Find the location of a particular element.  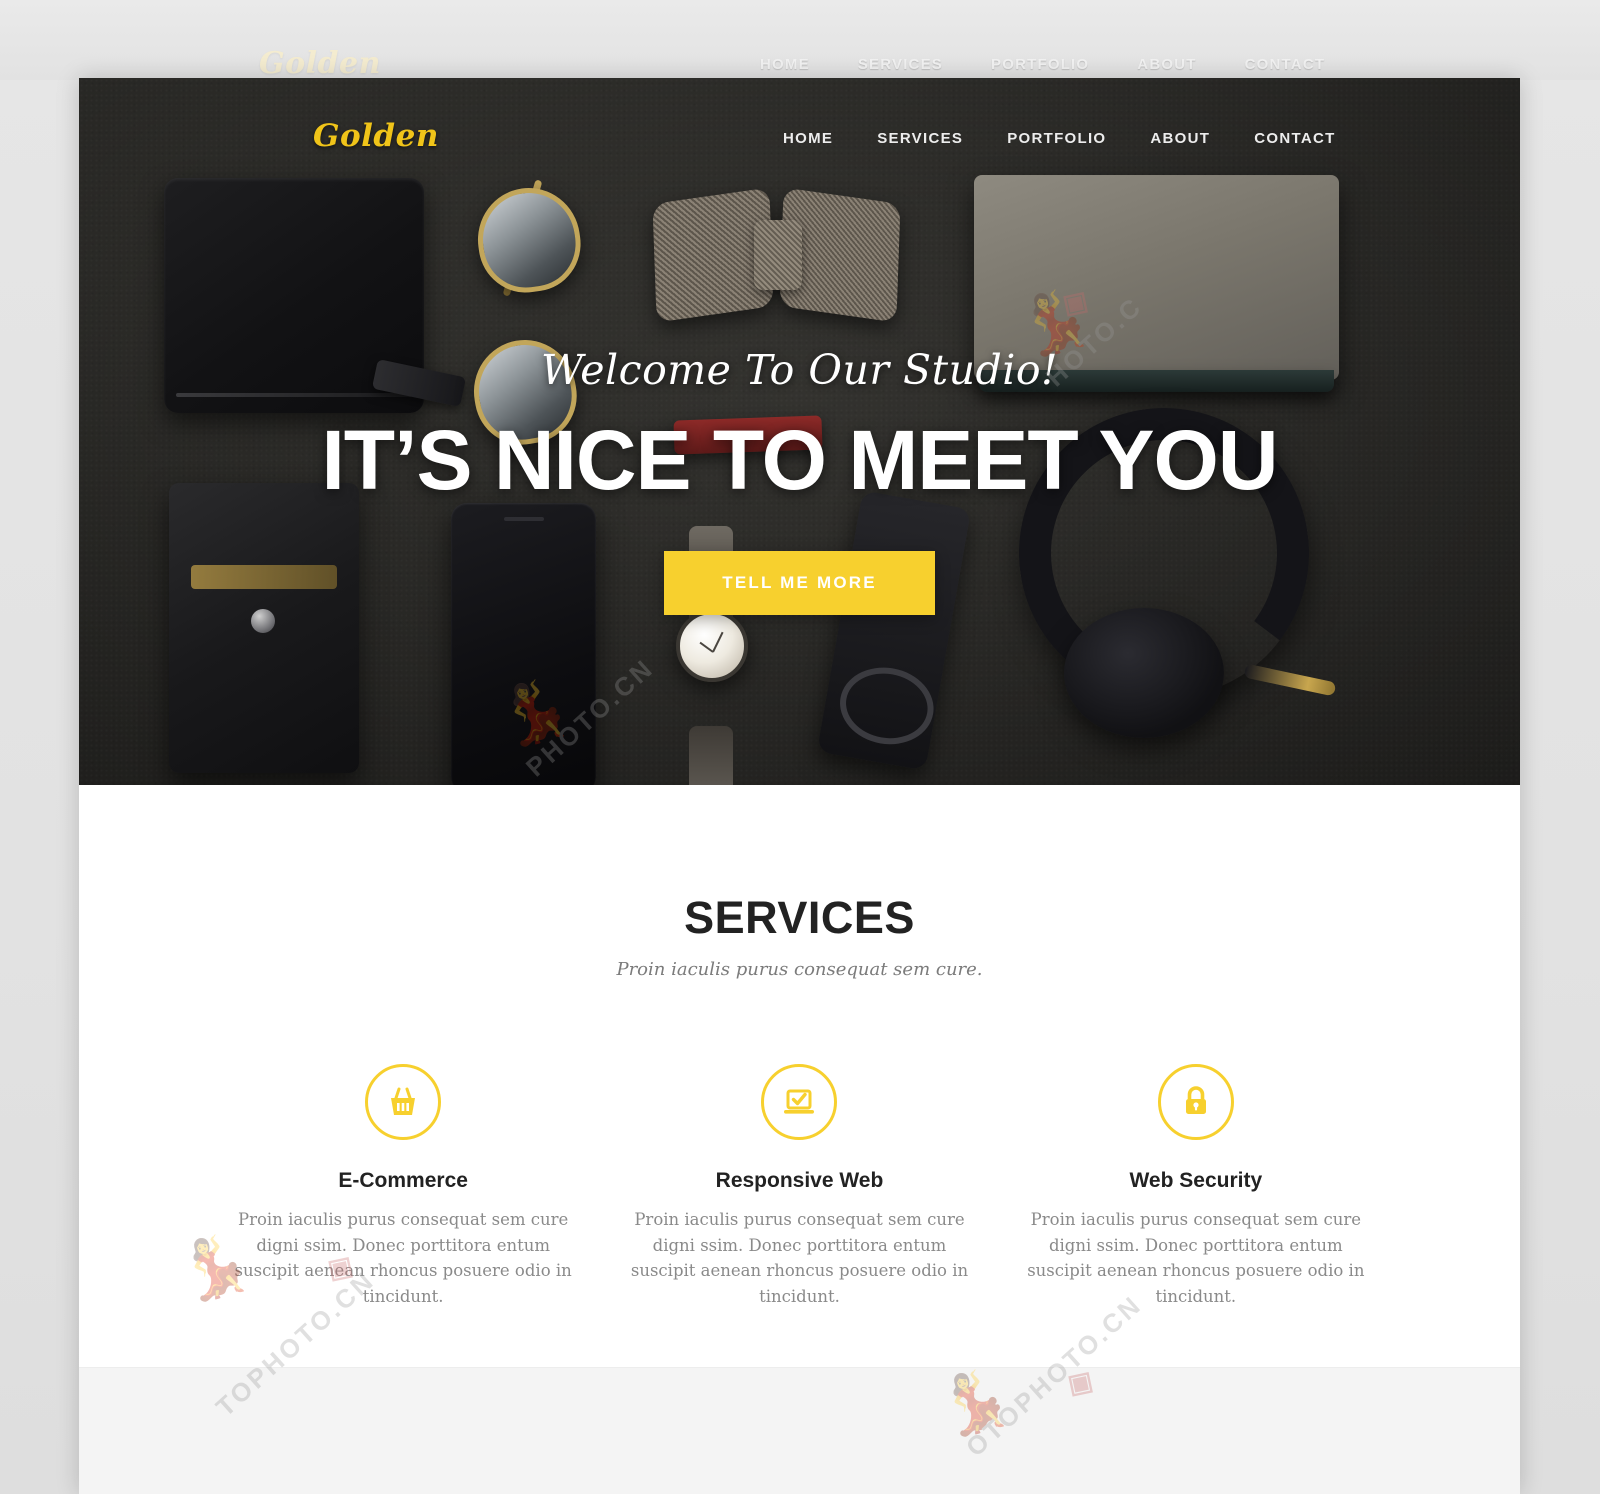

photo-object-headphones-earcup is located at coordinates (1144, 673).